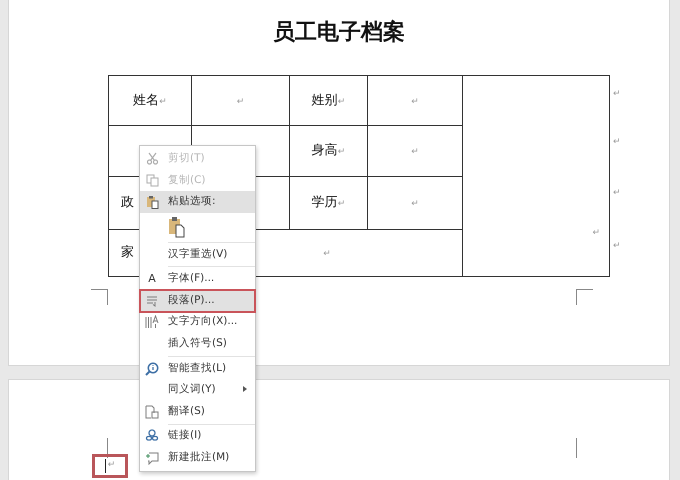 This screenshot has width=680, height=480. I want to click on paste-option-button, so click(176, 227).